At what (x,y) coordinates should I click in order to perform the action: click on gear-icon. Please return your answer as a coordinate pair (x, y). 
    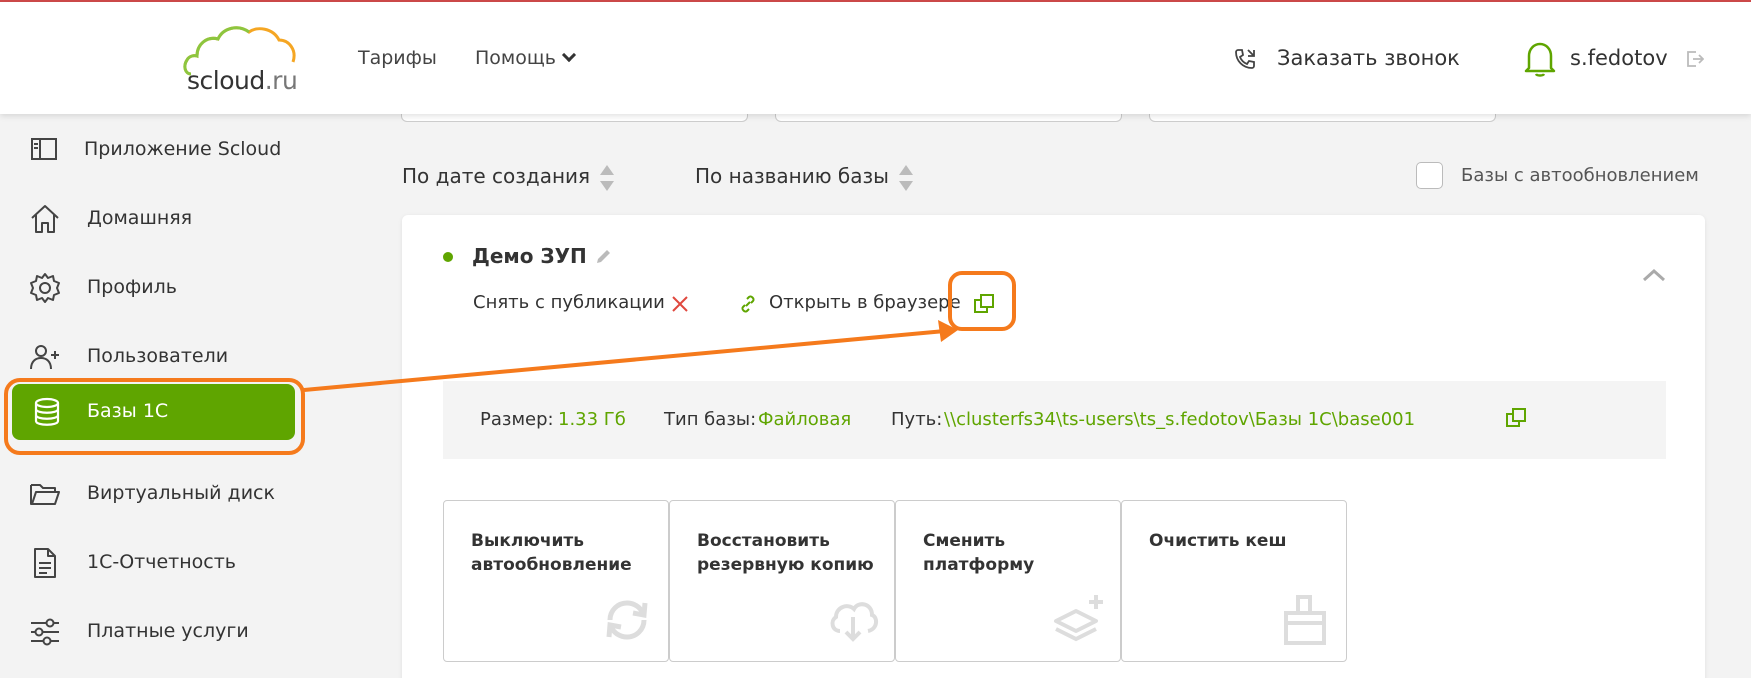
    Looking at the image, I should click on (45, 288).